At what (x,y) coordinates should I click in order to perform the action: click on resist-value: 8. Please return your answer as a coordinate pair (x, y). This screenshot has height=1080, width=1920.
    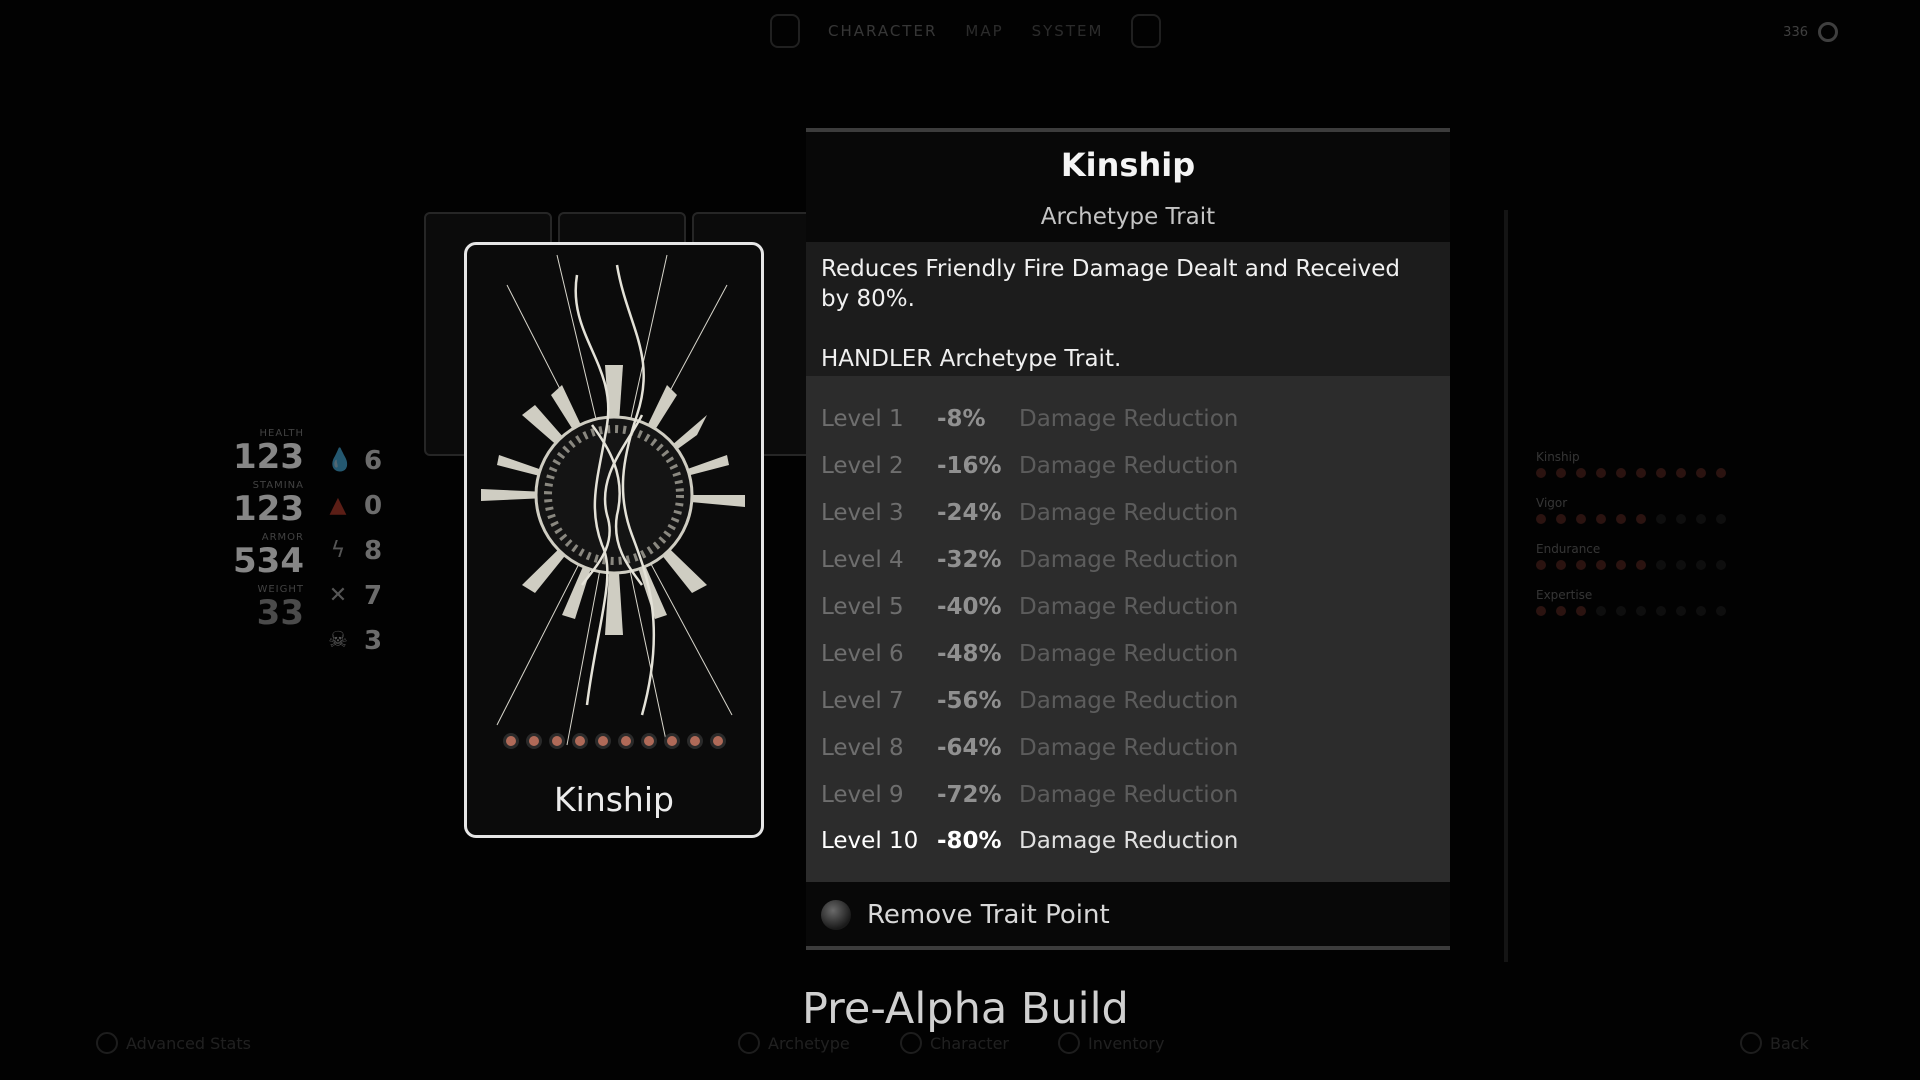
    Looking at the image, I should click on (373, 550).